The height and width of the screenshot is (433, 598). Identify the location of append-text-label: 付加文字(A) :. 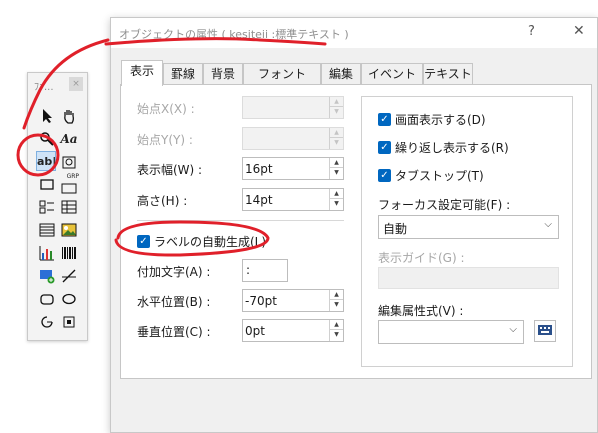
(174, 272).